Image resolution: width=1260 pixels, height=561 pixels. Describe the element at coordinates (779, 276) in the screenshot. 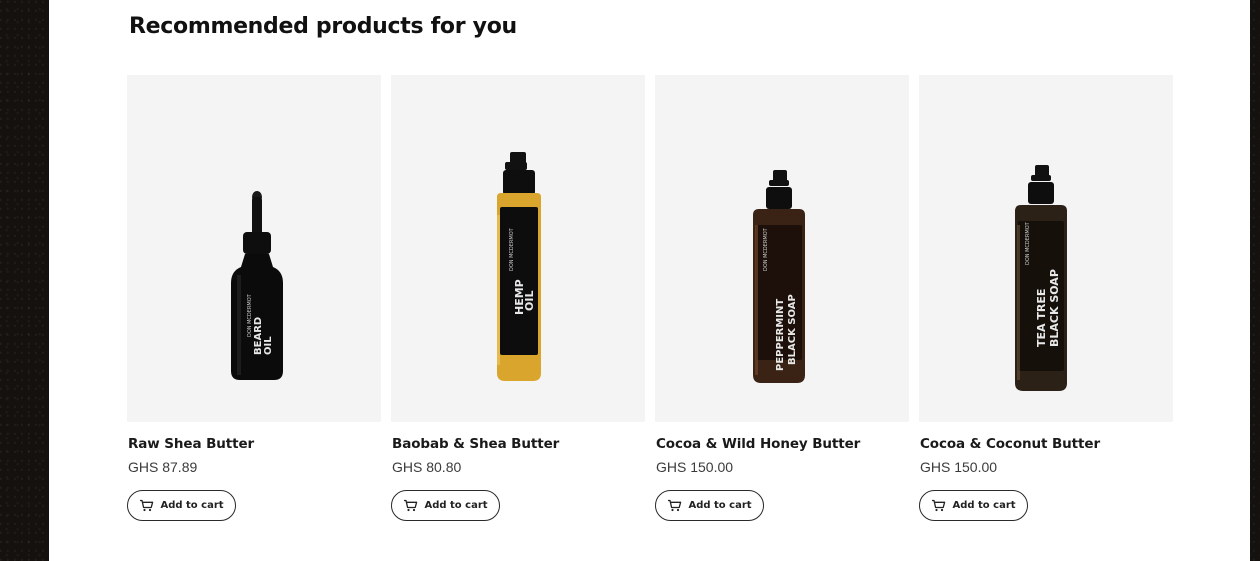

I see `peppermint-black-soap-bottle: DON MCDERMOT PEPPERMINT BLACK SOAP` at that location.